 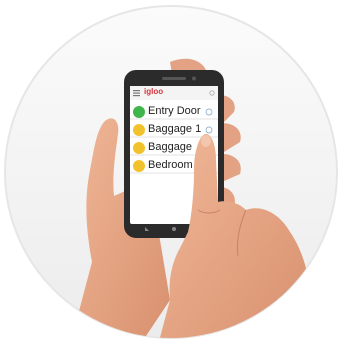 I want to click on hamburger-menu-icon, so click(x=136, y=91).